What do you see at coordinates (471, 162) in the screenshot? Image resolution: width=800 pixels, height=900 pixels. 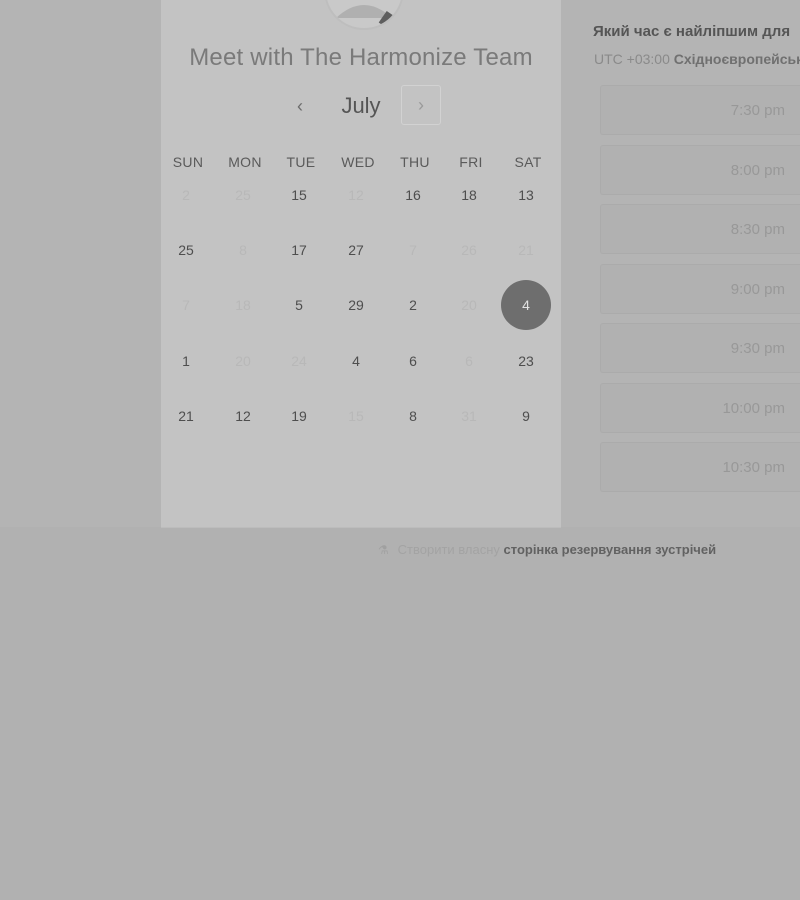 I see `weekday-header: FRI` at bounding box center [471, 162].